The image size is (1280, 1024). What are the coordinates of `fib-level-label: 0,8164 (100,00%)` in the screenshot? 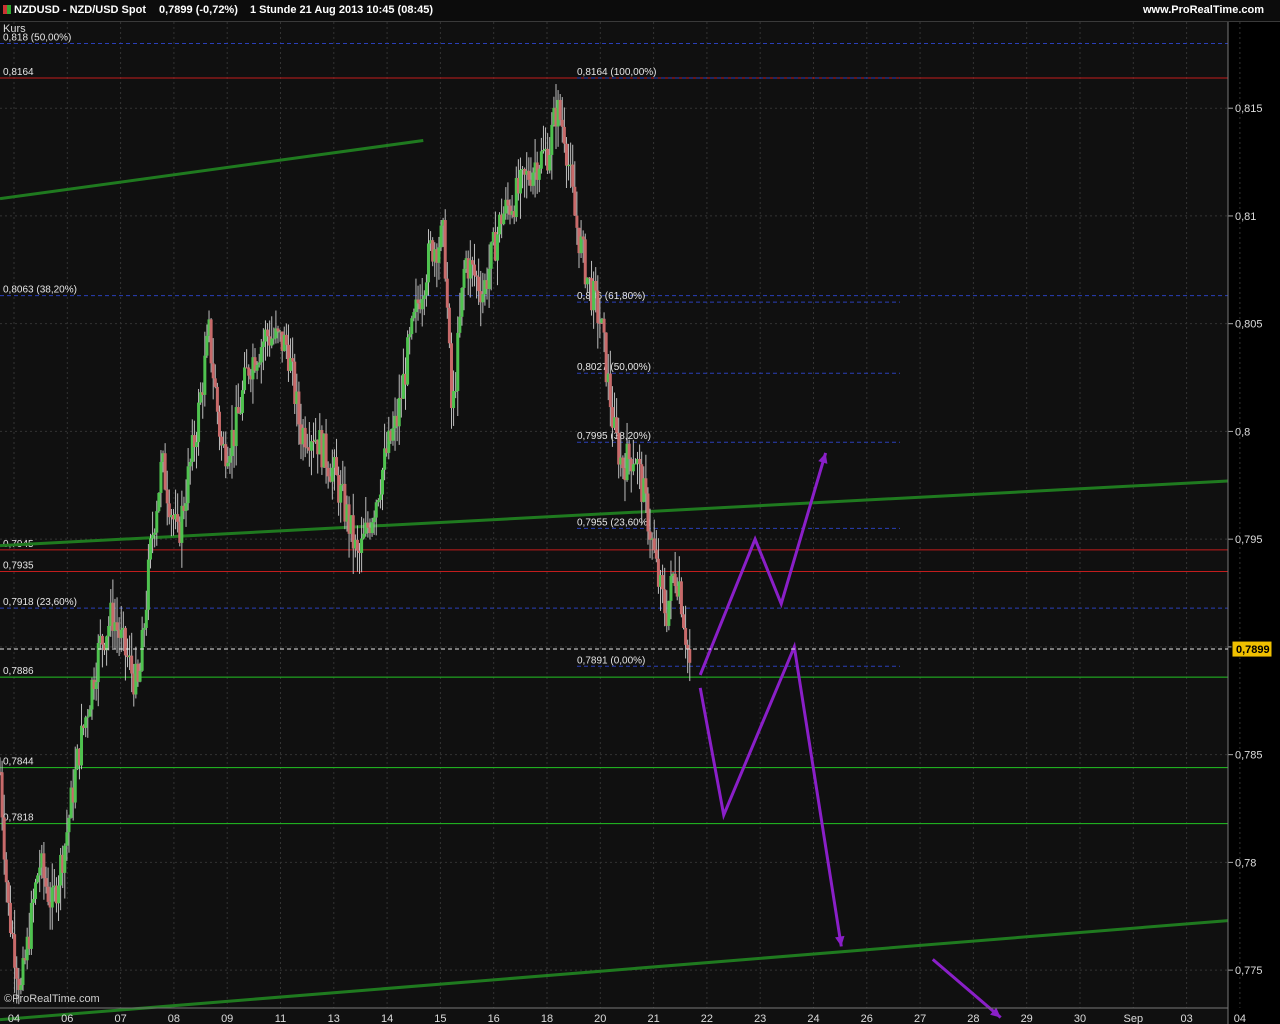 It's located at (617, 72).